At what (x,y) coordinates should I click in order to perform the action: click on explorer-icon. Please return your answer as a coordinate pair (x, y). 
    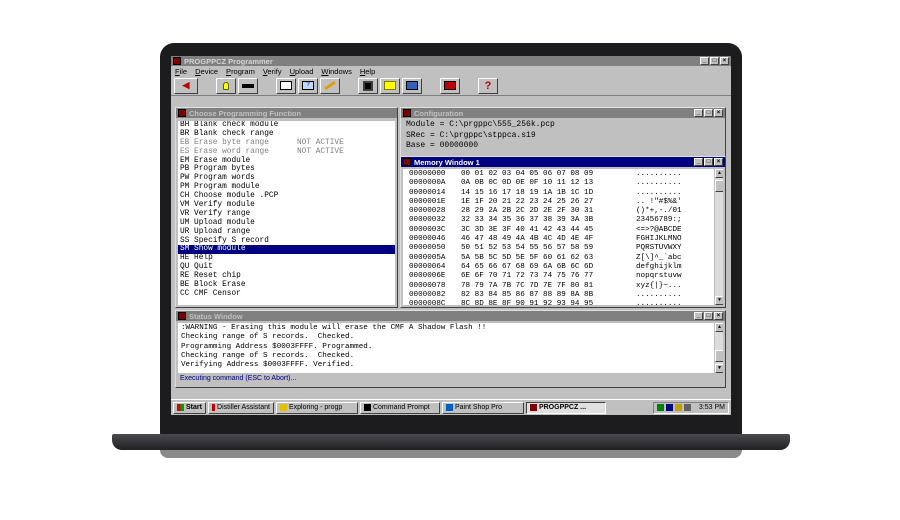
    Looking at the image, I should click on (283, 407).